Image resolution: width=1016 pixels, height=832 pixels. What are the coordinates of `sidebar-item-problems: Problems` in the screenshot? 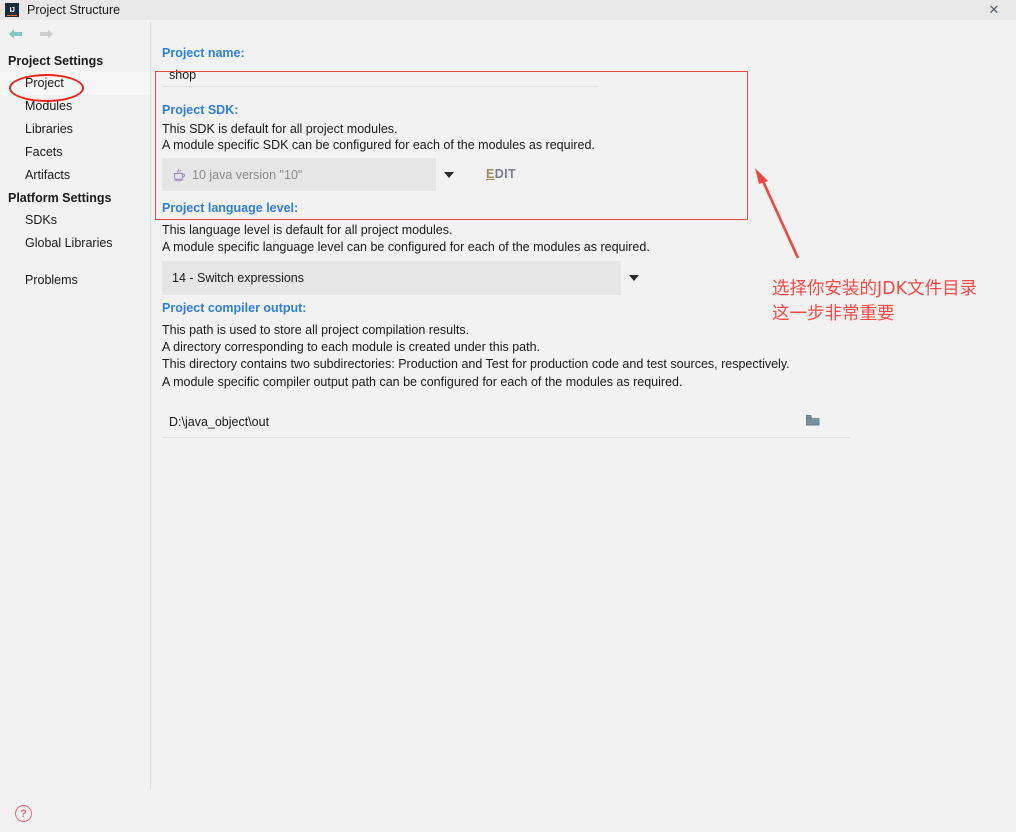 It's located at (75, 280).